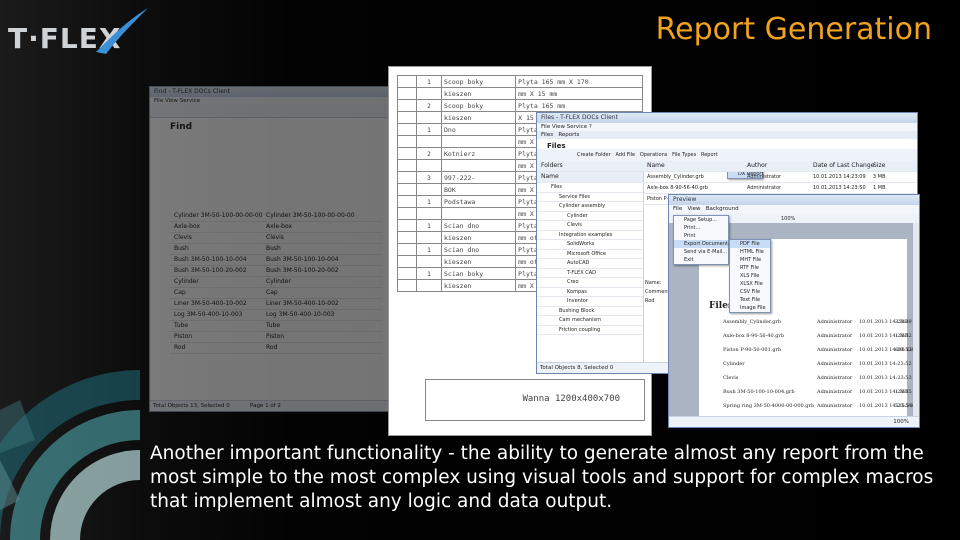 This screenshot has width=960, height=540. Describe the element at coordinates (590, 321) in the screenshot. I see `folder-tree-item: Cam mechanism` at that location.